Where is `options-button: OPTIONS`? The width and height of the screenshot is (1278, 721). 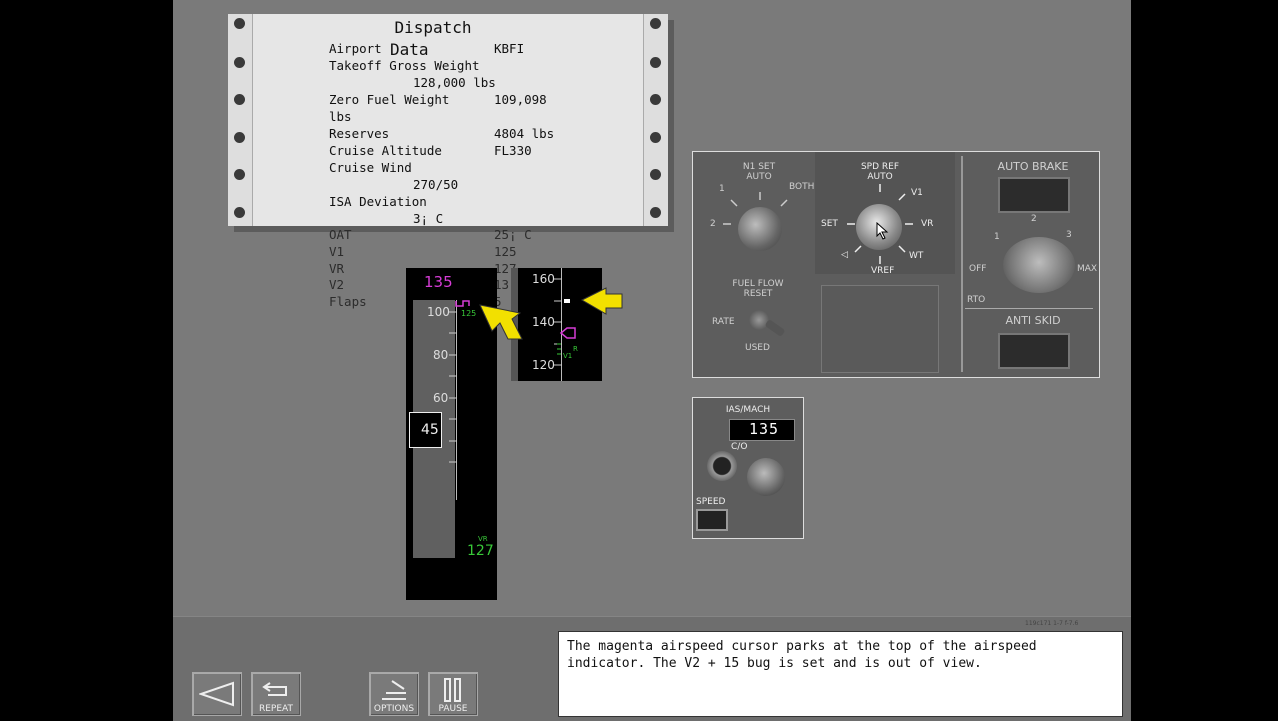
options-button: OPTIONS is located at coordinates (394, 694).